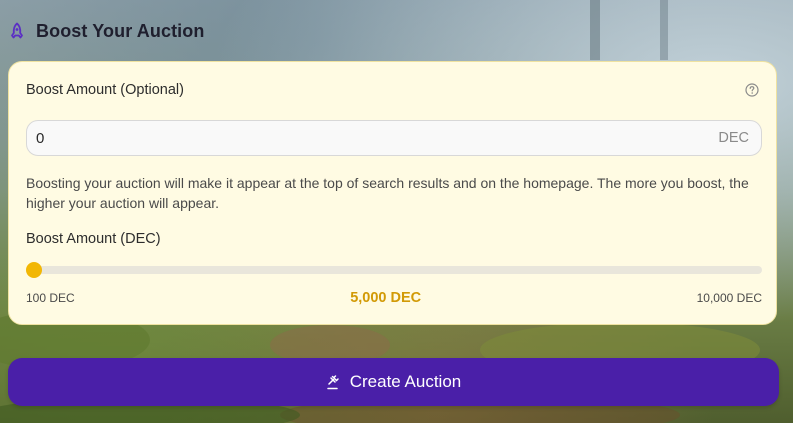  I want to click on slider-max-label: 10,000 DEC, so click(729, 298).